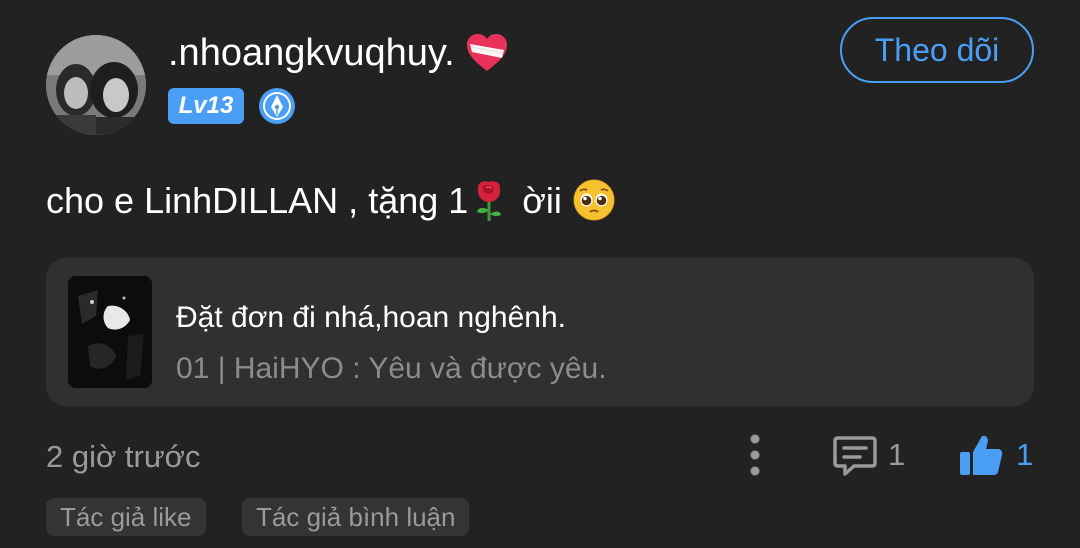 The width and height of the screenshot is (1080, 548). I want to click on mending-heart-icon, so click(487, 53).